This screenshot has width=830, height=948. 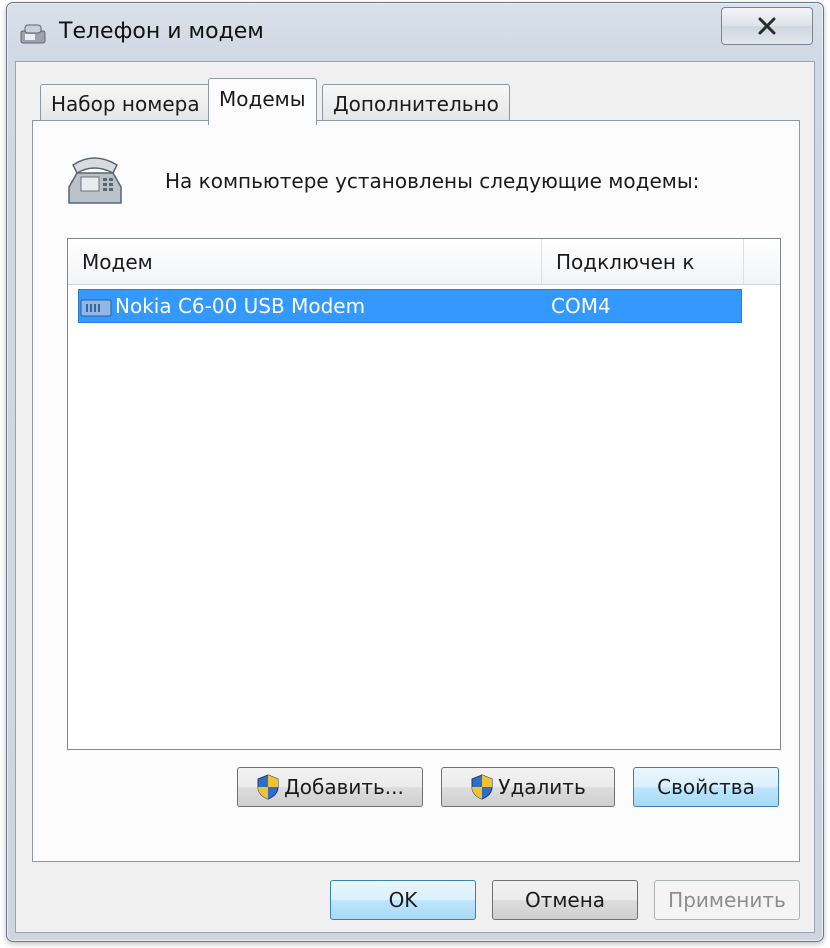 What do you see at coordinates (240, 306) in the screenshot?
I see `modem-name-cell: Nokia C6-00 USB Modem` at bounding box center [240, 306].